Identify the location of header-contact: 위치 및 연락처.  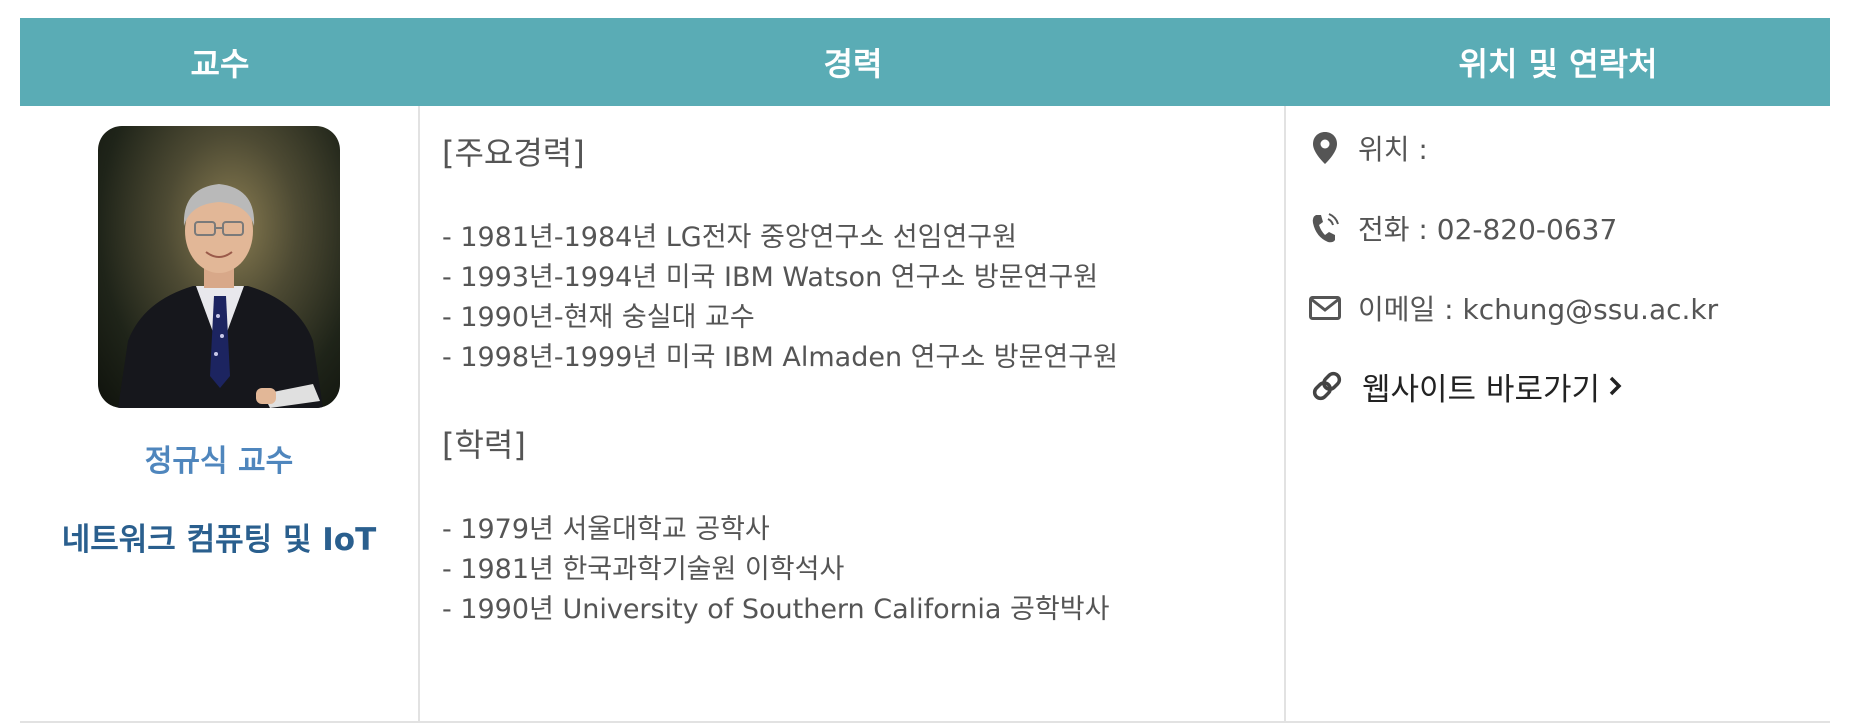
(1558, 64).